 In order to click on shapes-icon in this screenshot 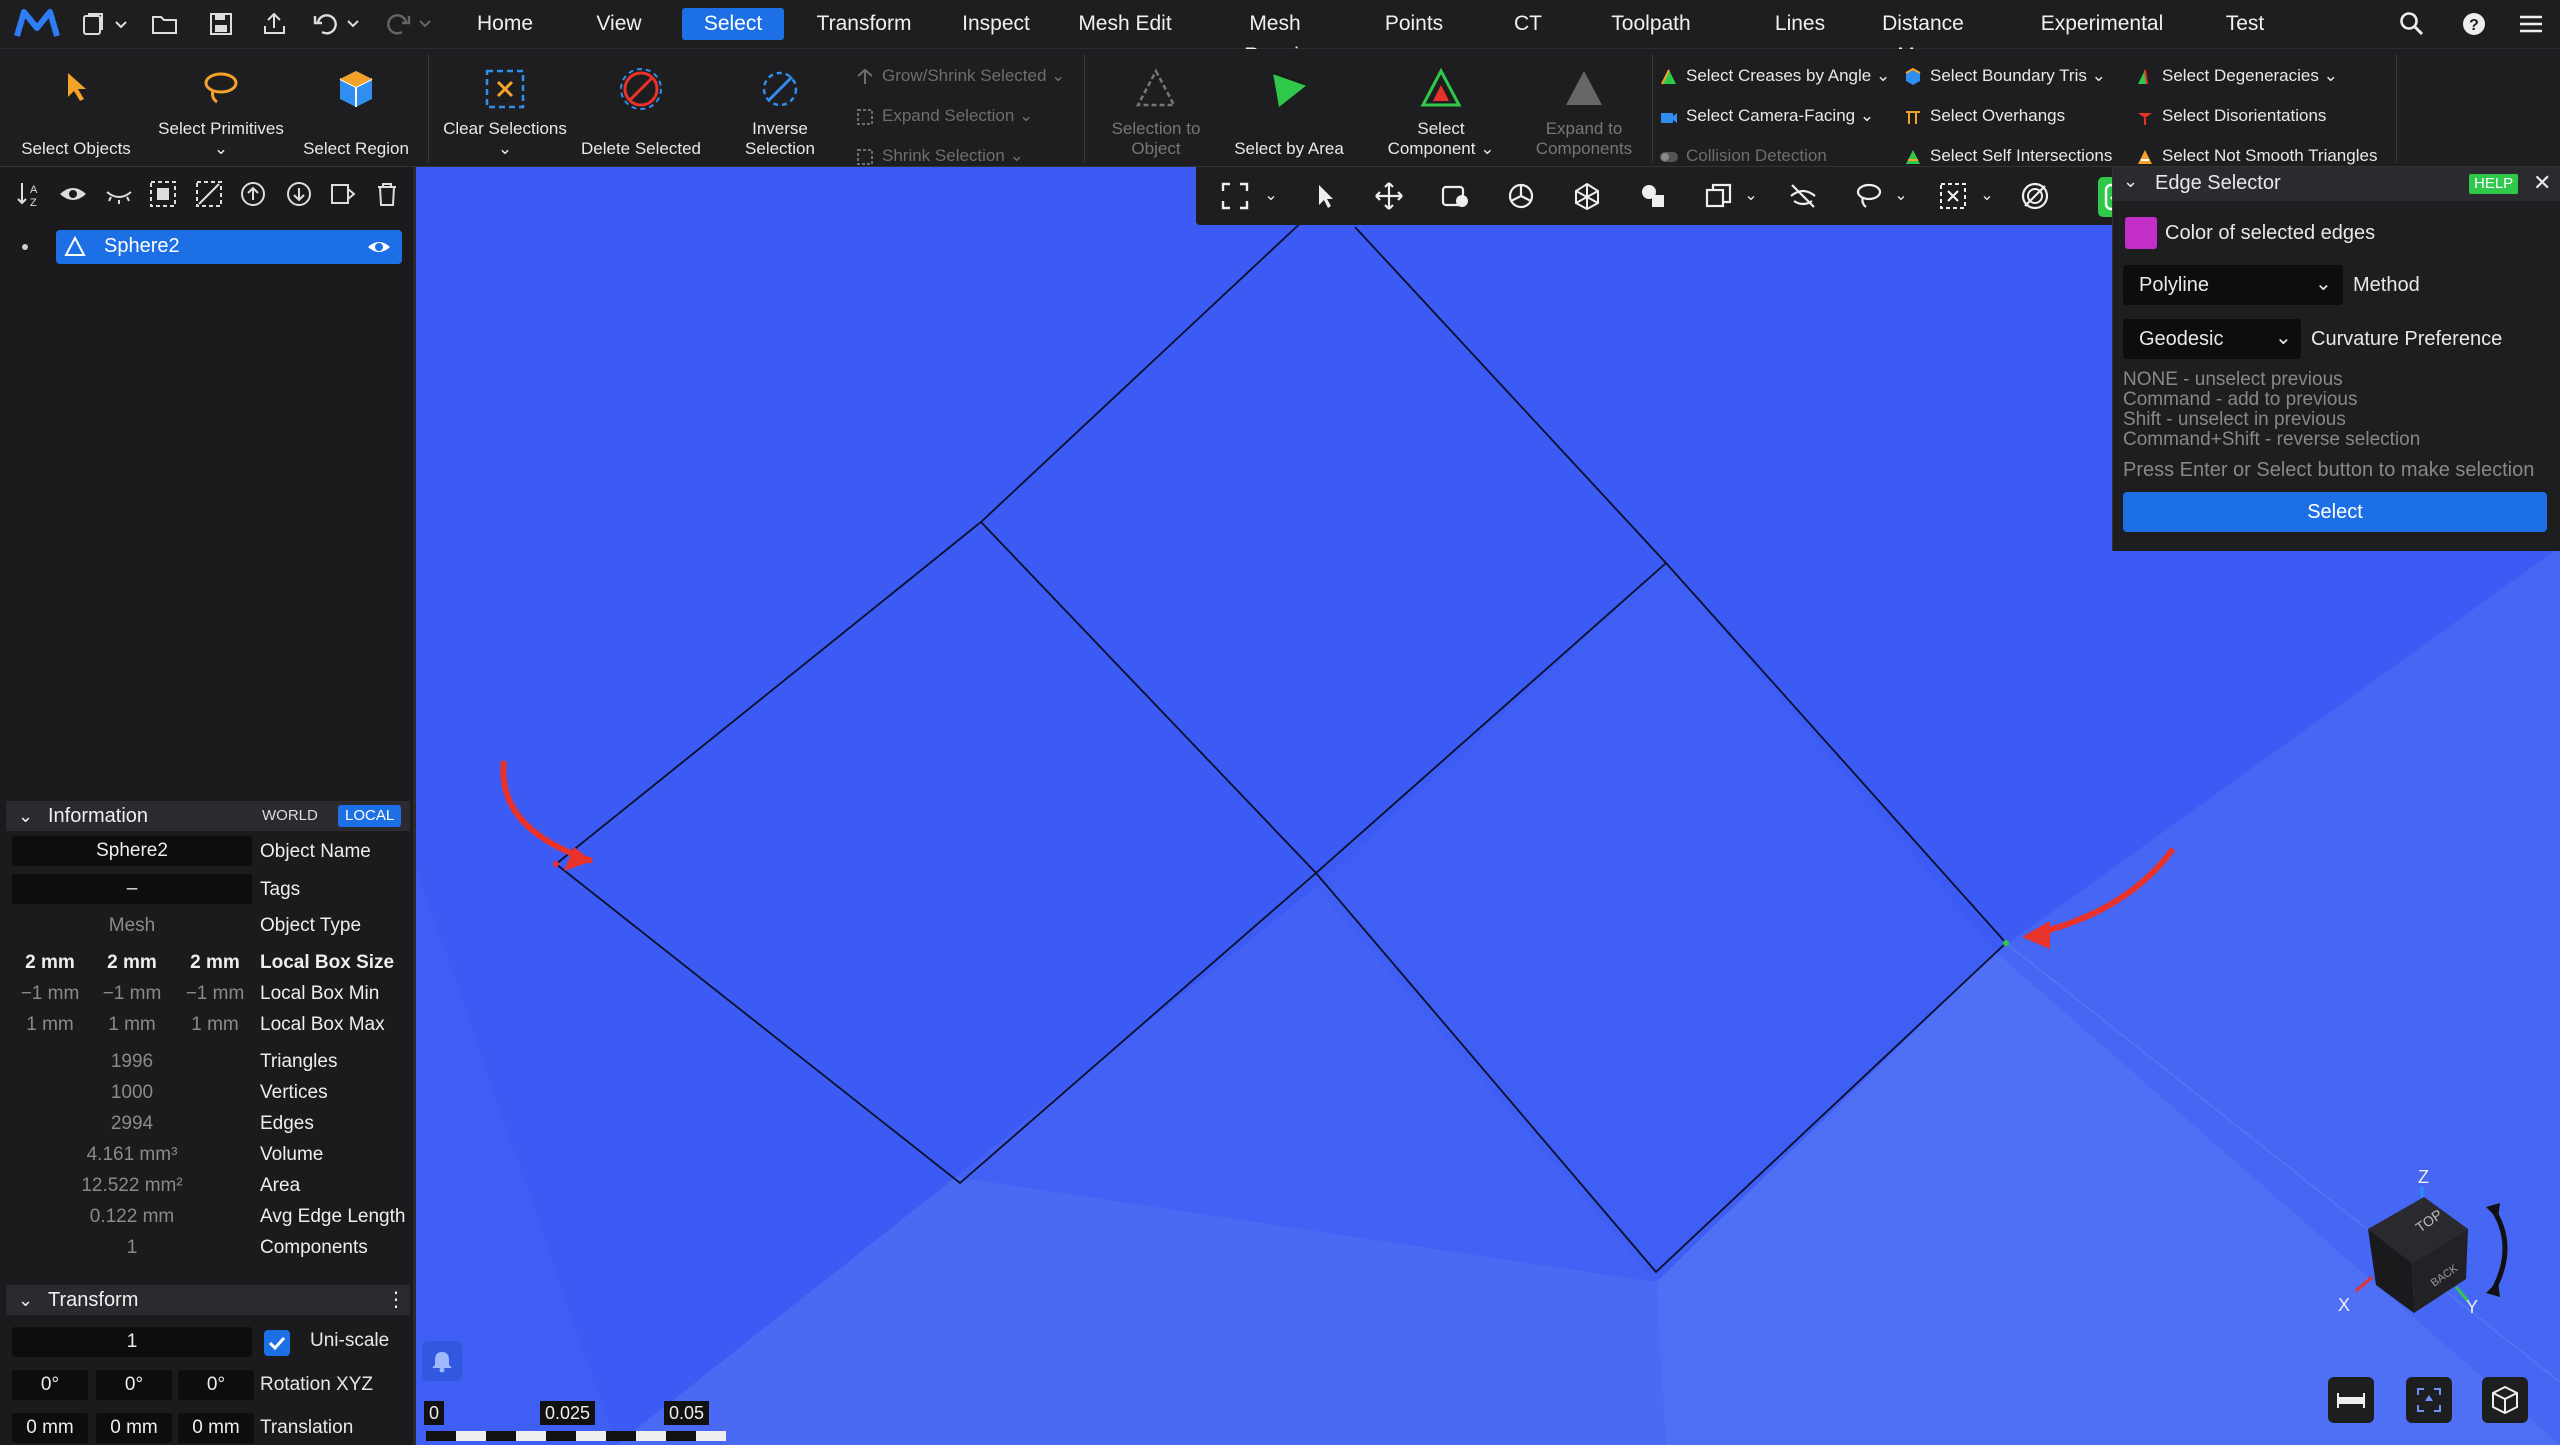, I will do `click(1653, 196)`.